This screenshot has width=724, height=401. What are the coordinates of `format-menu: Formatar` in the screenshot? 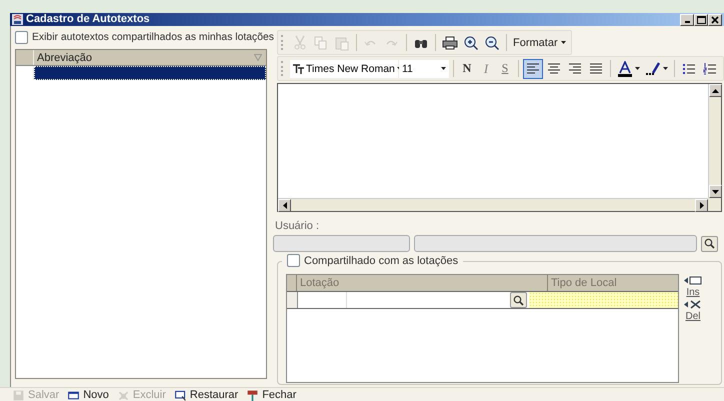 It's located at (539, 42).